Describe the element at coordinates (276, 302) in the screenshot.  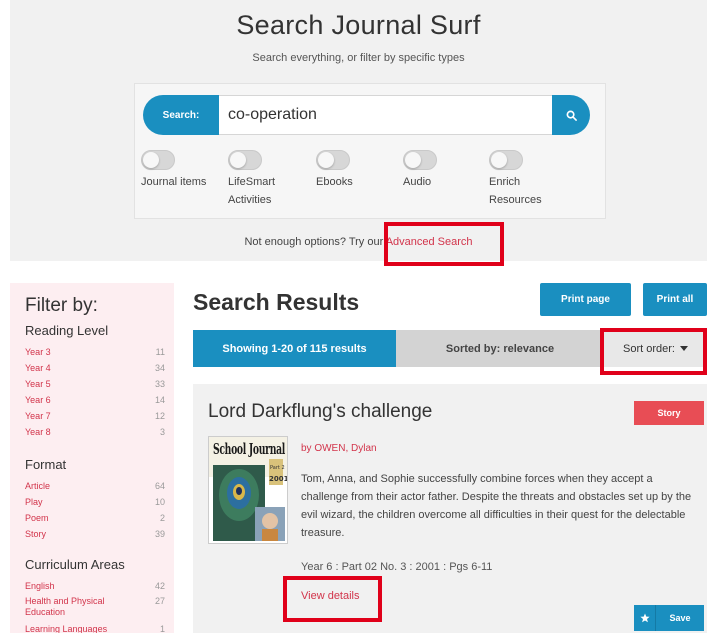
I see `results-title: Search Results` at that location.